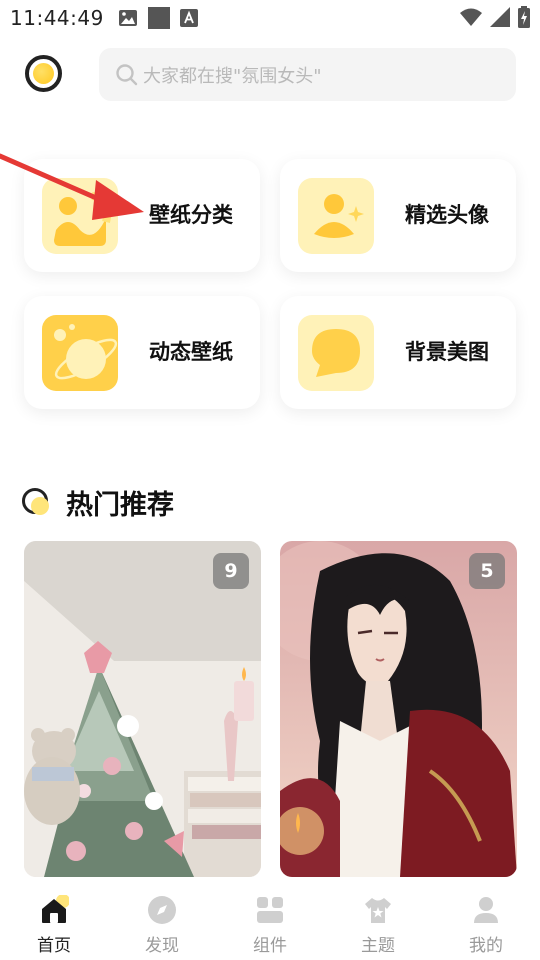  I want to click on status-bar: 11:44:49, so click(270, 18).